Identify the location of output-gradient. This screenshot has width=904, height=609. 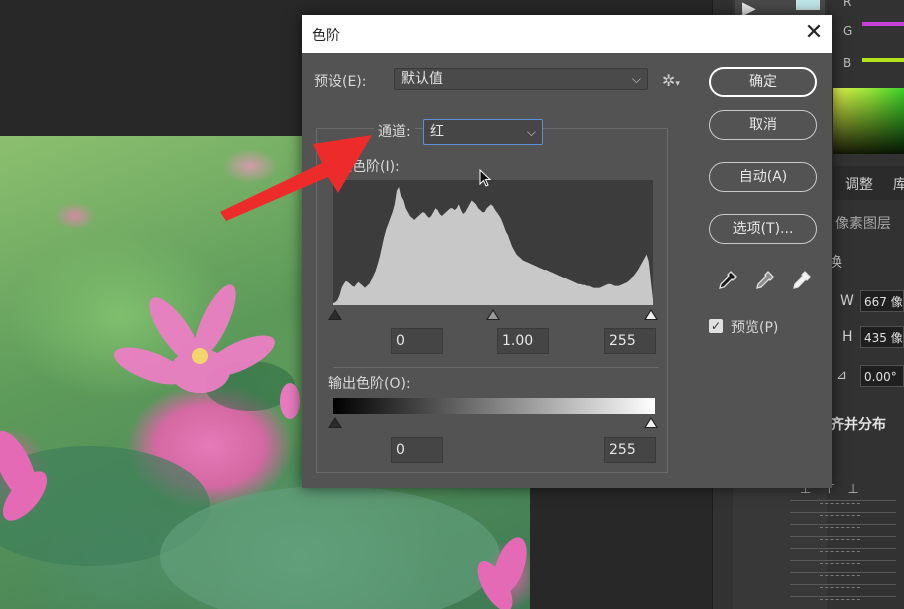
(494, 406).